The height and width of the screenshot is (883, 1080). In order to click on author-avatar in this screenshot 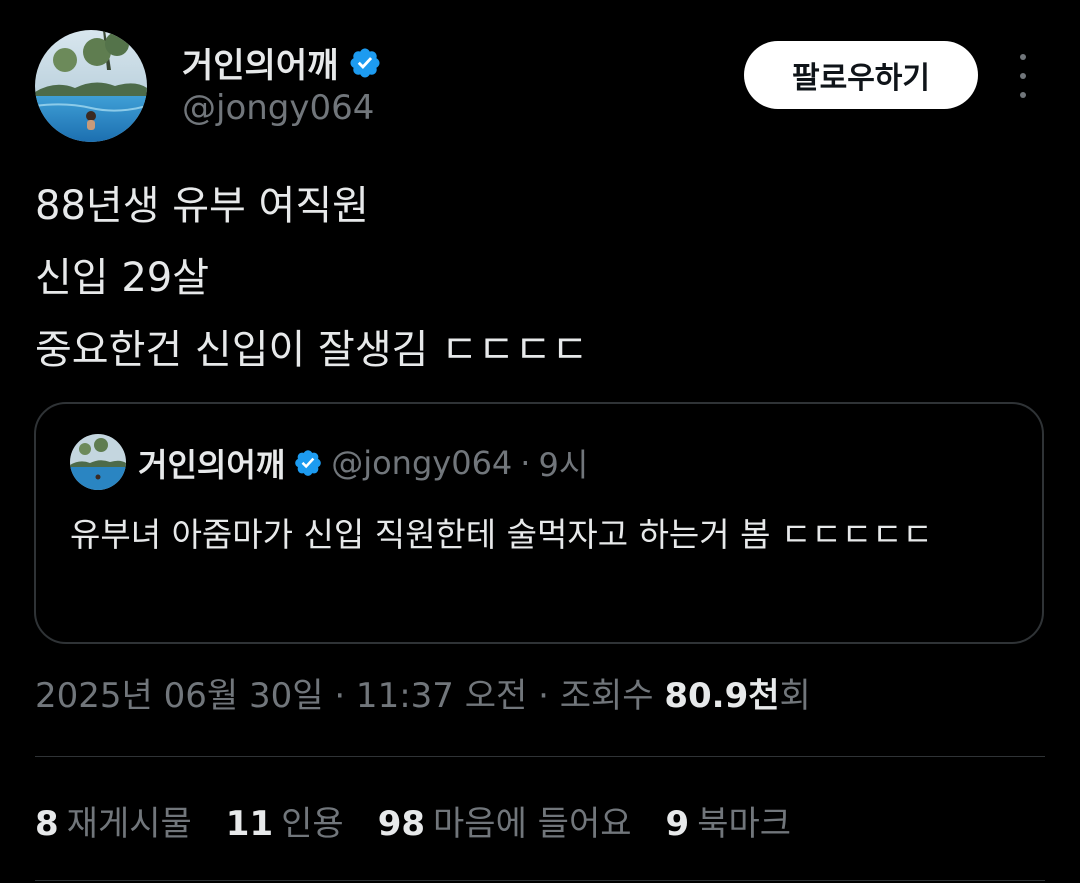, I will do `click(91, 86)`.